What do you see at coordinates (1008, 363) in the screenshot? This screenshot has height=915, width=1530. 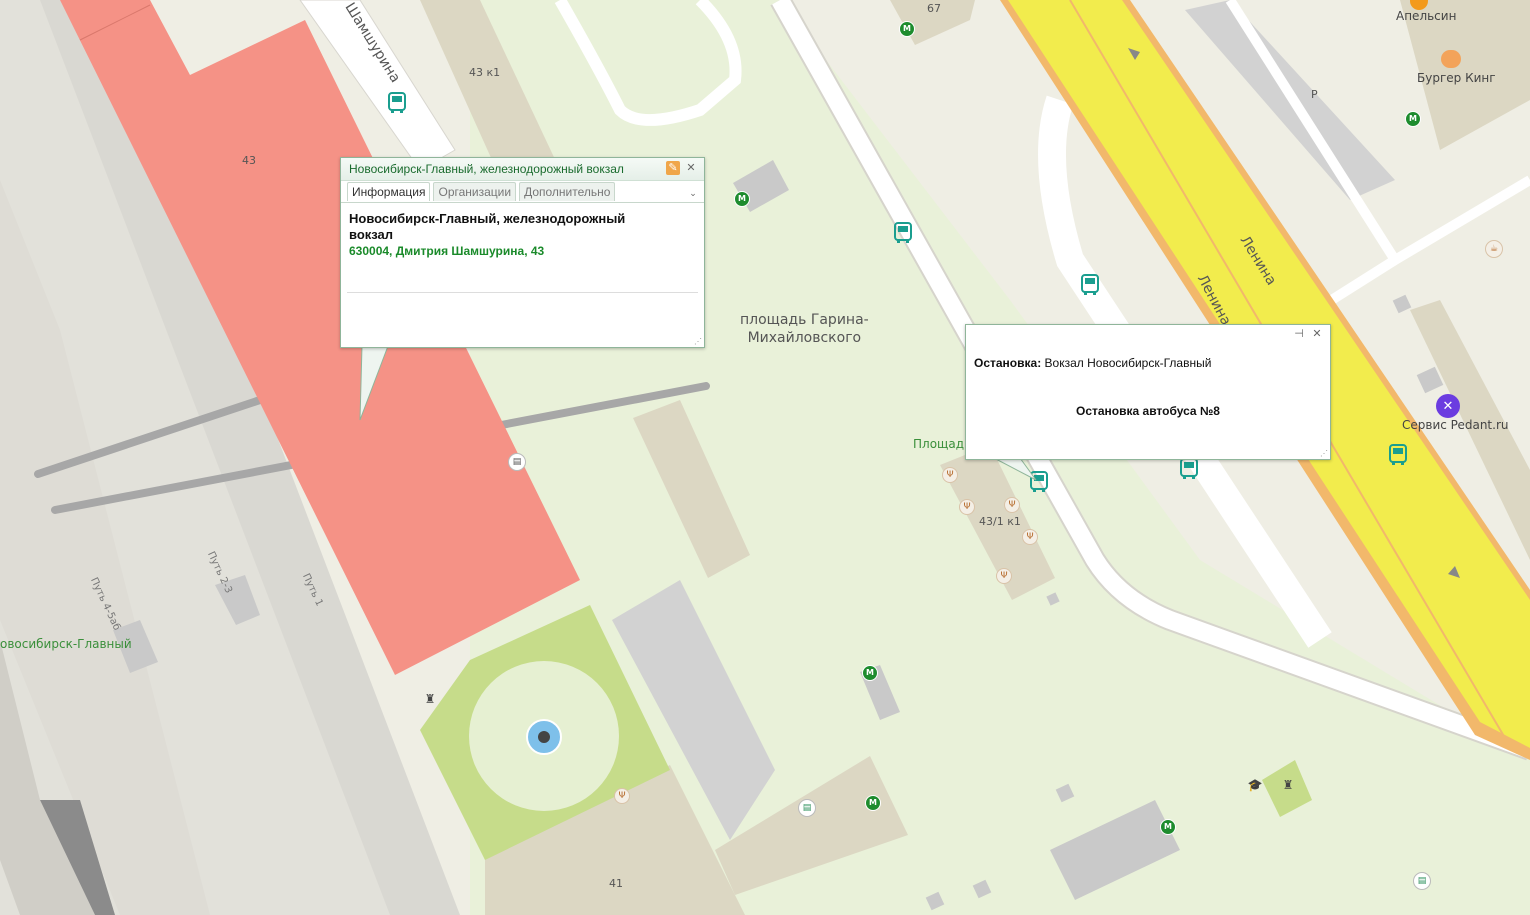 I see `stop-label: Остановка:` at bounding box center [1008, 363].